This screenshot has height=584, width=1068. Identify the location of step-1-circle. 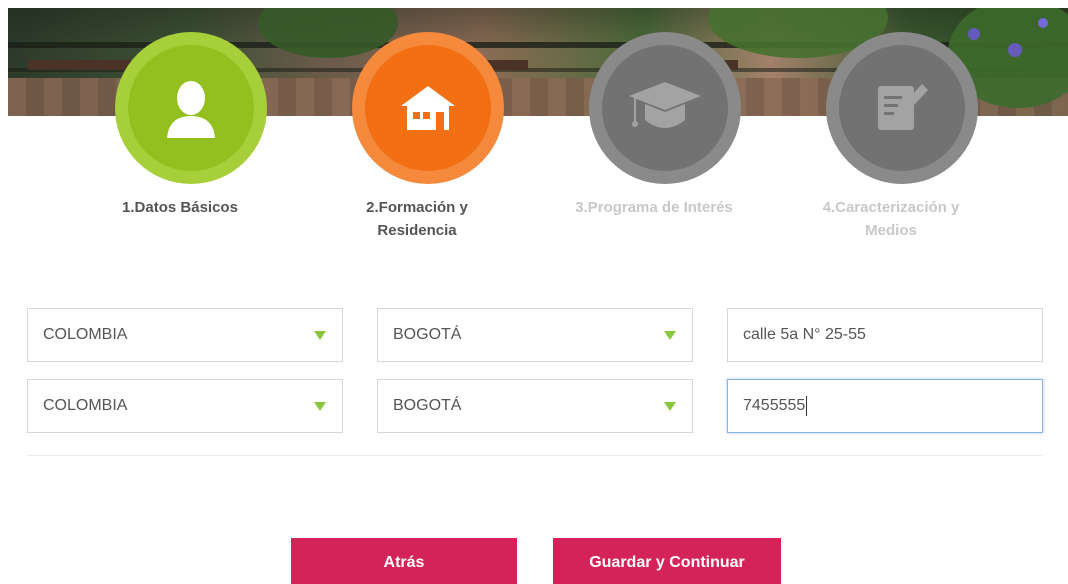
(191, 108).